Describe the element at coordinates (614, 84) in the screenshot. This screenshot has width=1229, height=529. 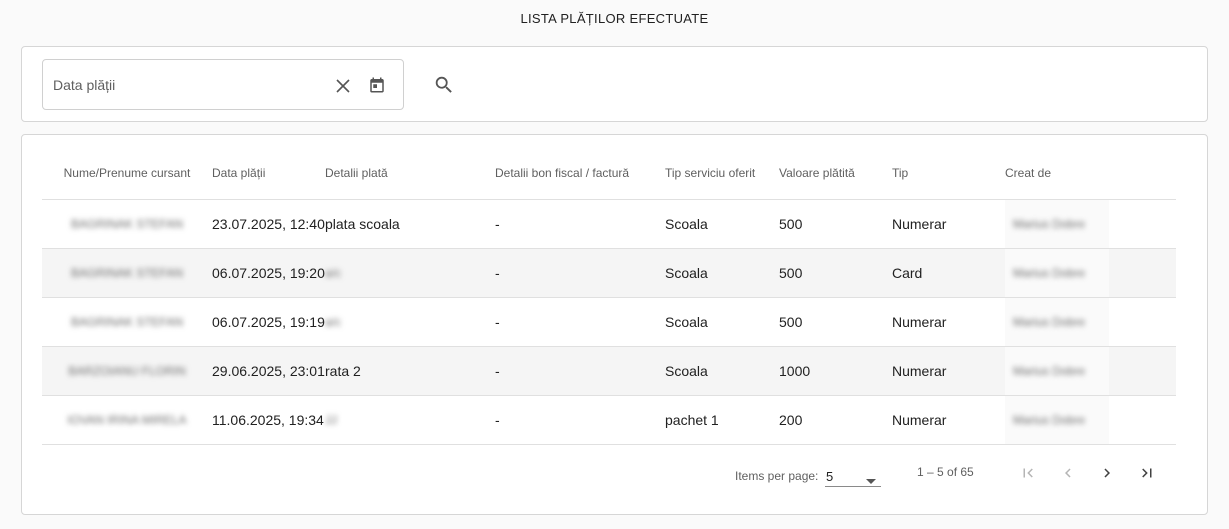
I see `filter-card` at that location.